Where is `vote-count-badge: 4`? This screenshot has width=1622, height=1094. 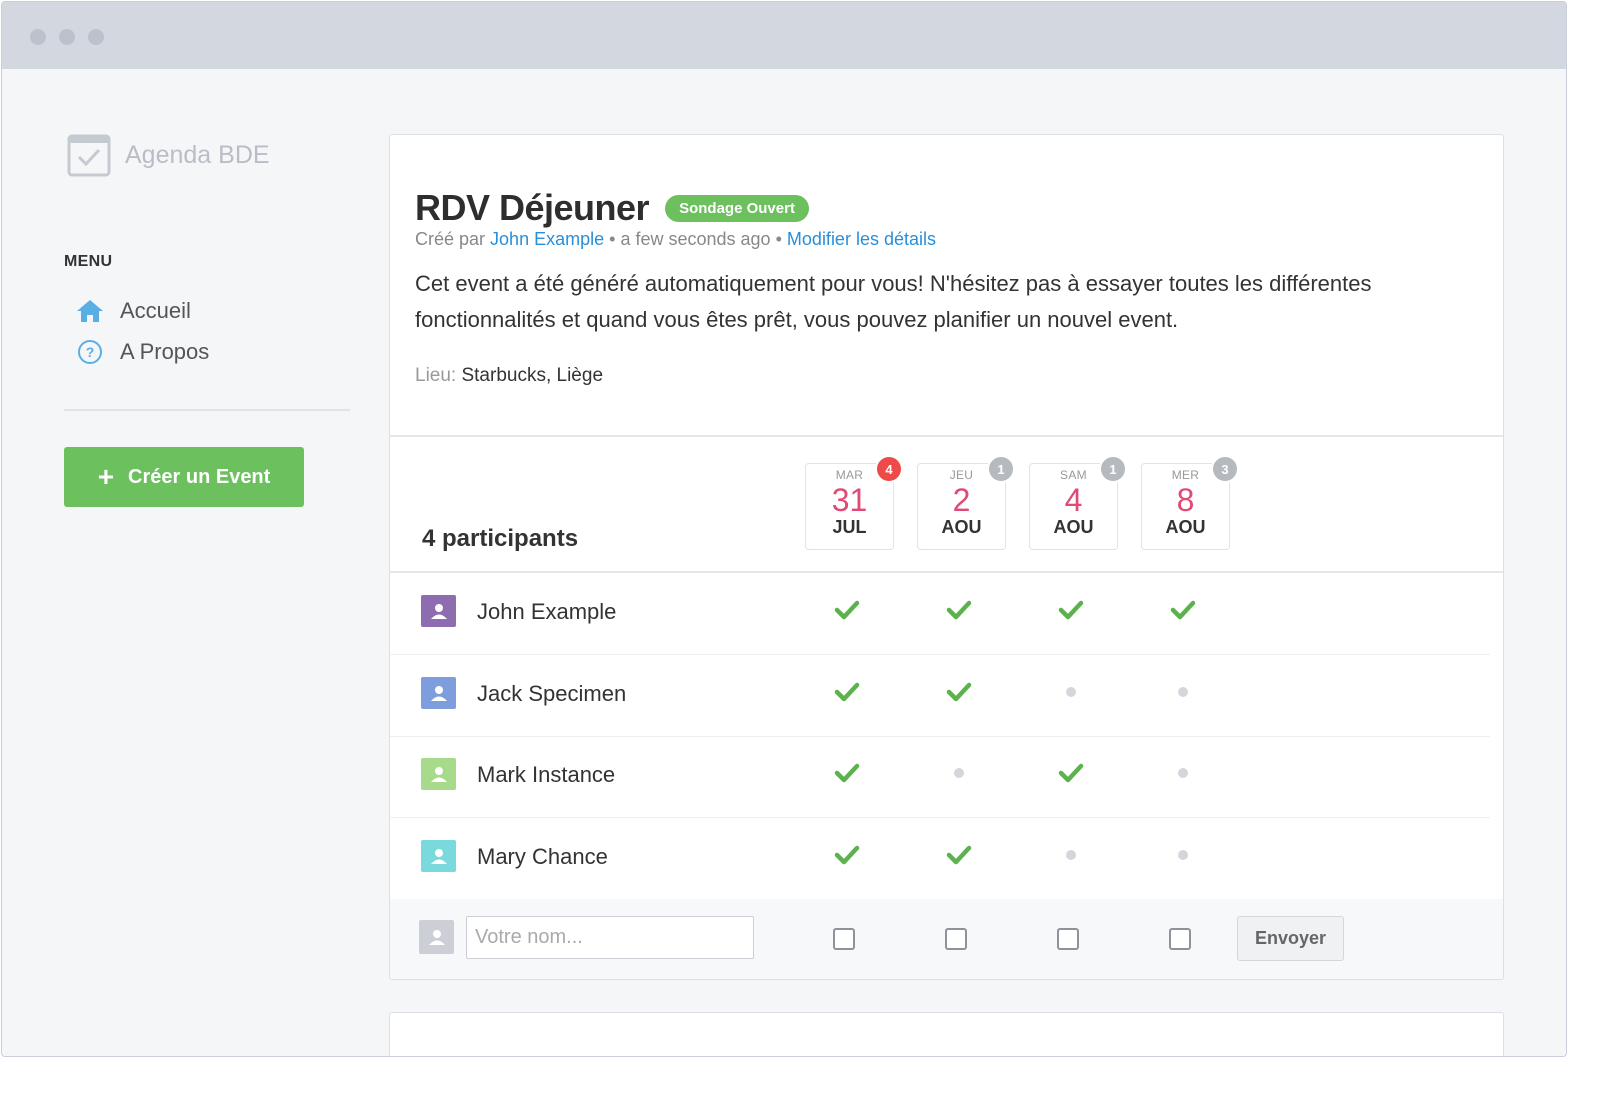
vote-count-badge: 4 is located at coordinates (889, 469).